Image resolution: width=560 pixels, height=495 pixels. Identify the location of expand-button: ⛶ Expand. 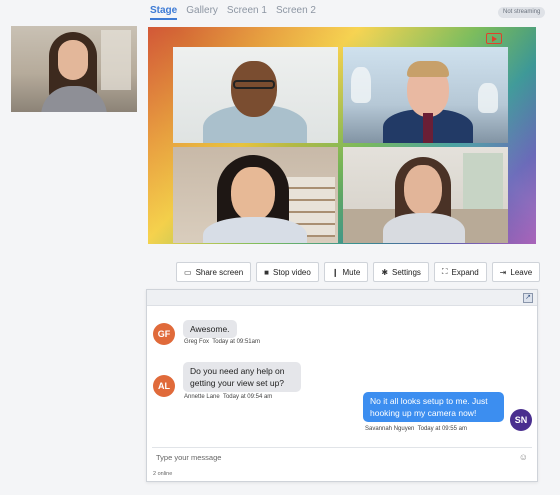
(460, 272).